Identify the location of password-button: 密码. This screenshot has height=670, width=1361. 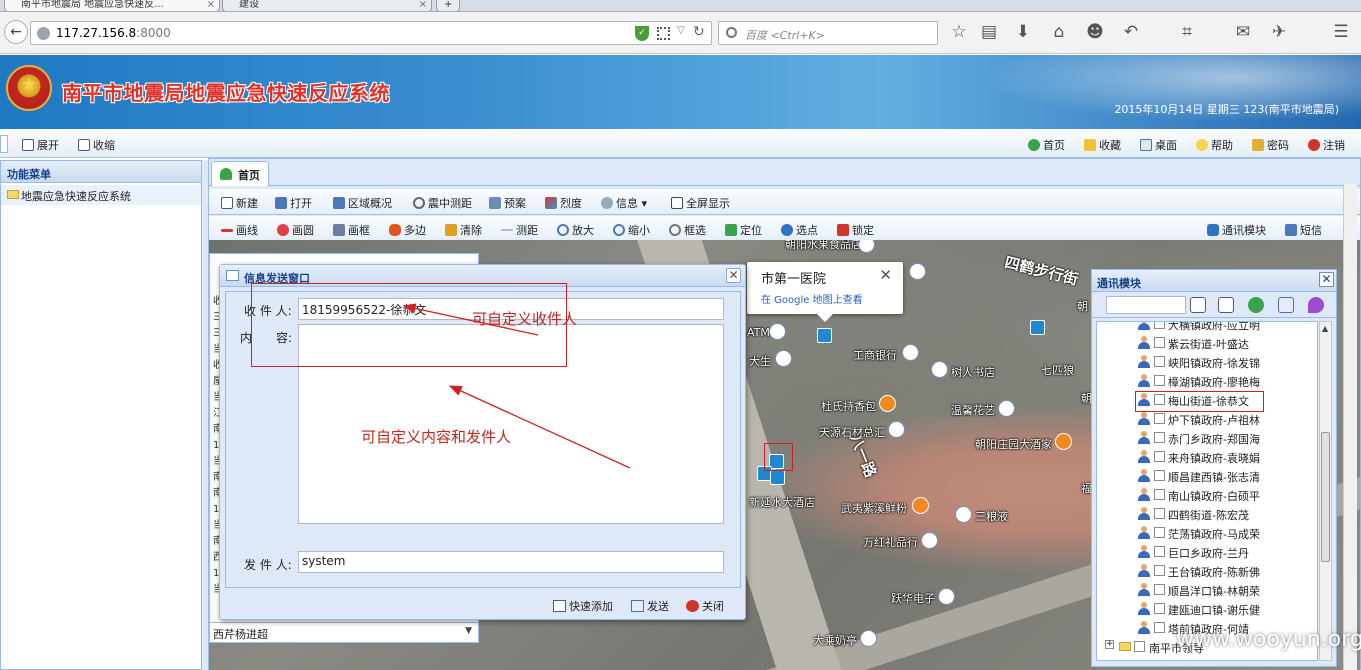
(1270, 145).